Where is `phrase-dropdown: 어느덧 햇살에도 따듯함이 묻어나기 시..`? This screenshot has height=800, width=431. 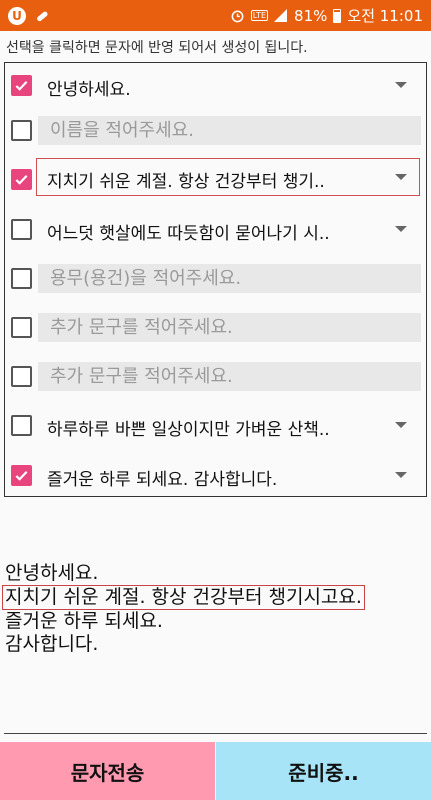 phrase-dropdown: 어느덧 햇살에도 따듯함이 묻어나기 시.. is located at coordinates (188, 231).